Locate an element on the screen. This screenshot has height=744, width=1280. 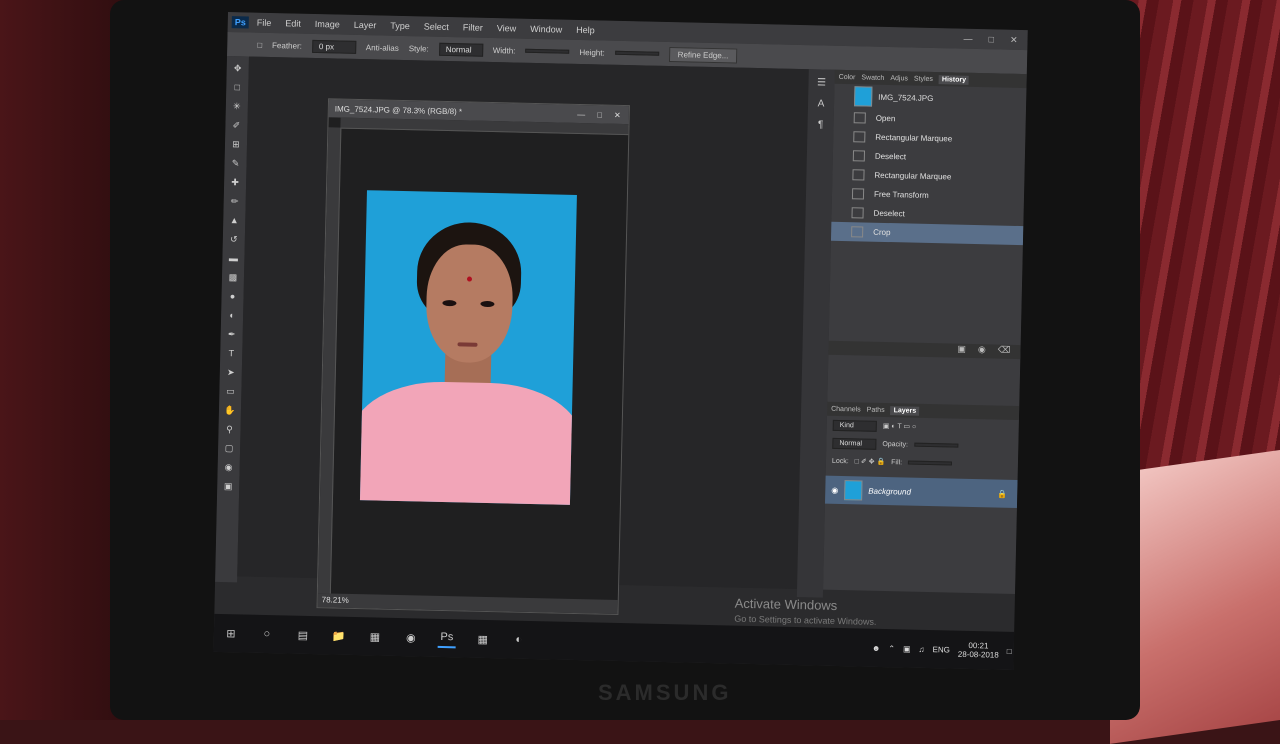
visibility-eye-icon: ◉ is located at coordinates (834, 489).